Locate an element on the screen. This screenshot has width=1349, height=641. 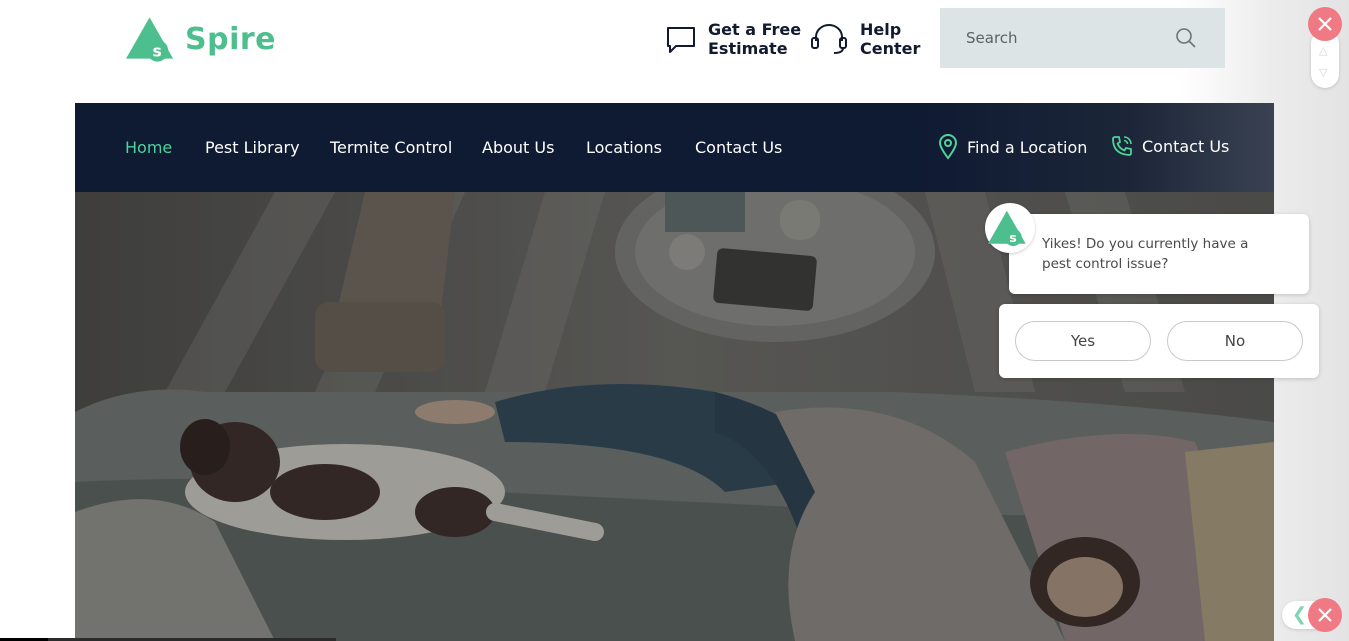
search-input is located at coordinates (1066, 38).